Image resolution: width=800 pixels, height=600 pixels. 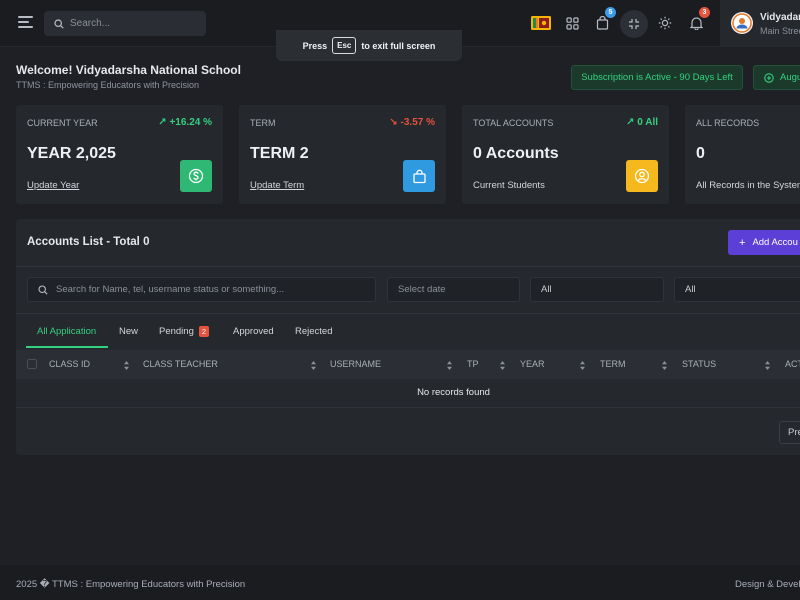 I want to click on theme-toggle, so click(x=665, y=23).